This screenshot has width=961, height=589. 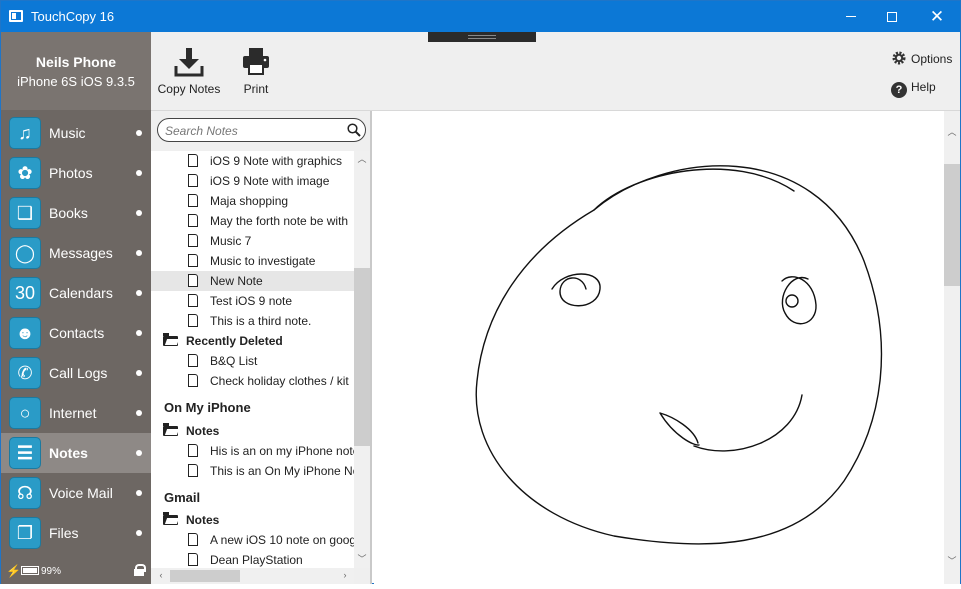 I want to click on sidebar-item-call-logs: ✆ Call Logs, so click(x=76, y=373).